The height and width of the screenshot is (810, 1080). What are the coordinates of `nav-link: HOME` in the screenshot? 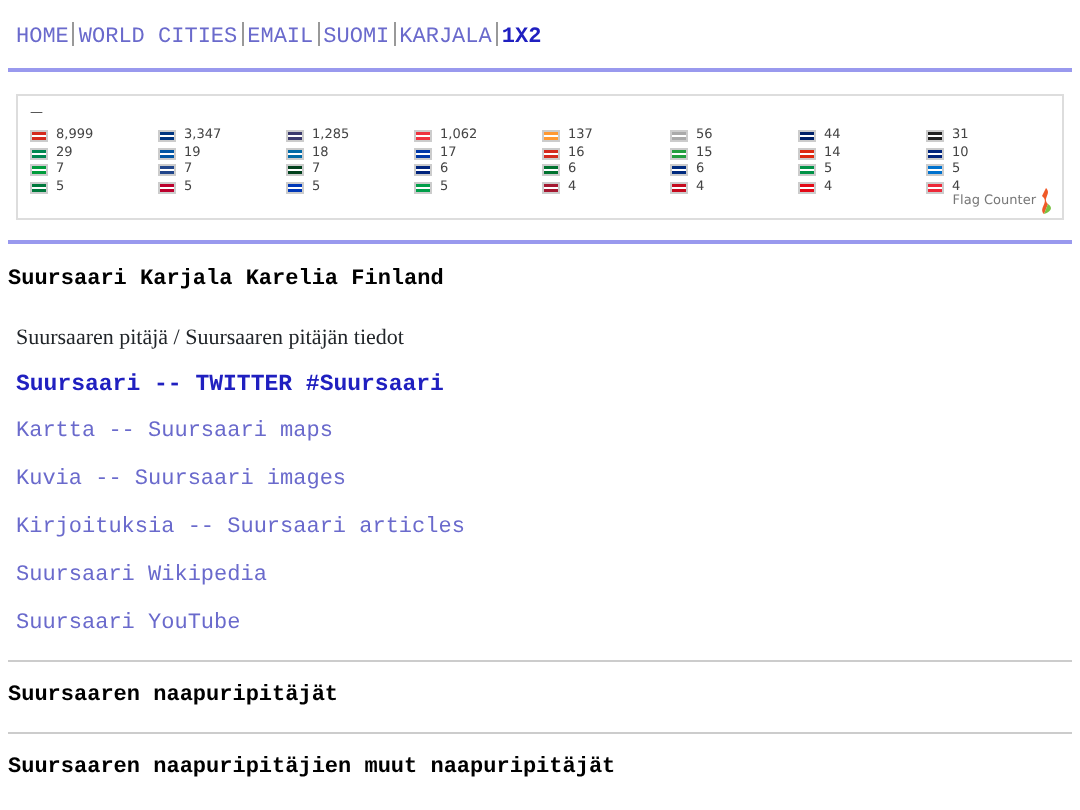 It's located at (42, 38).